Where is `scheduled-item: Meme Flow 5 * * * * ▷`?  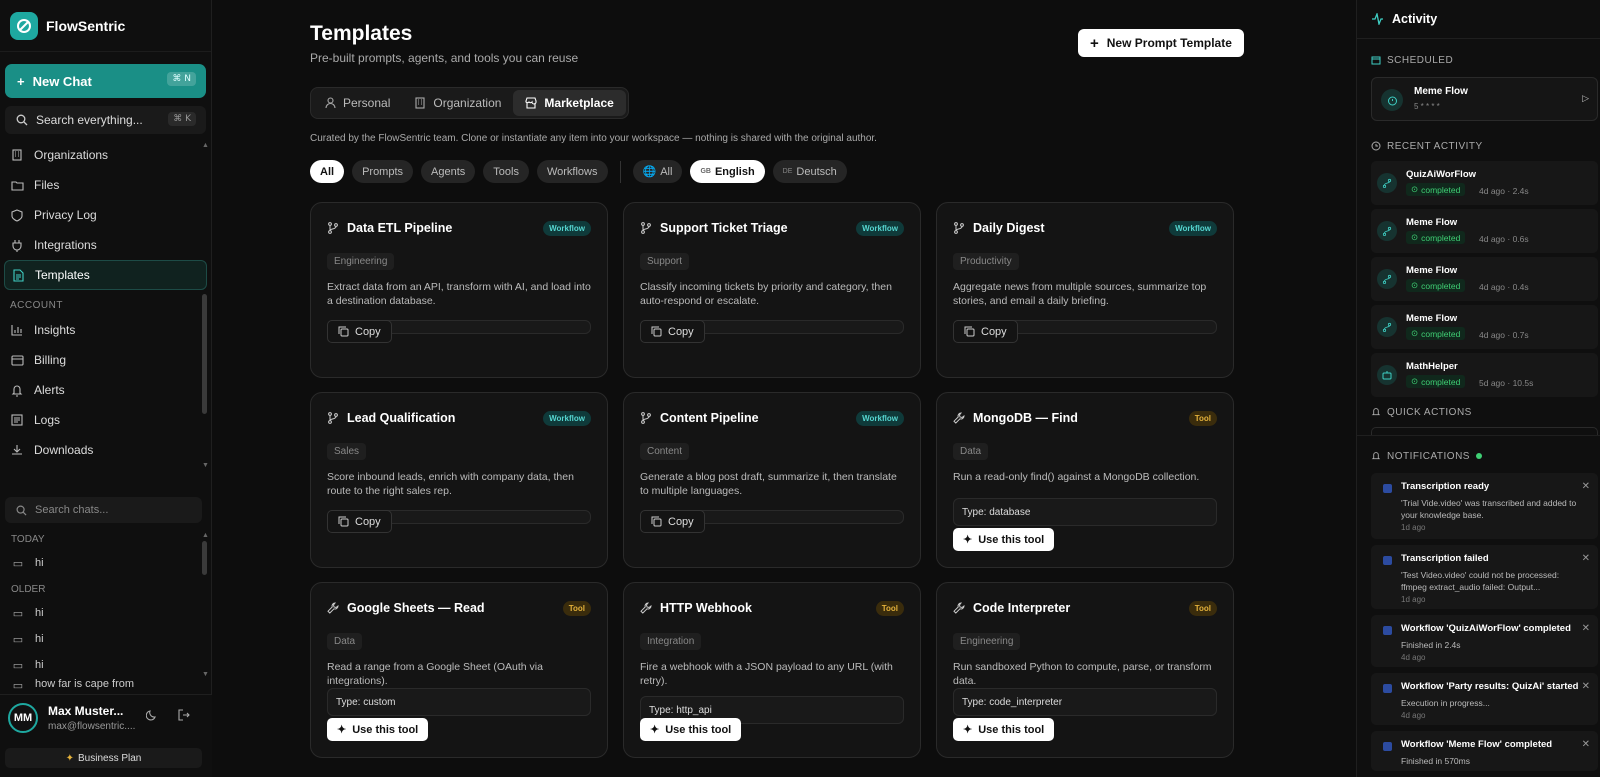 scheduled-item: Meme Flow 5 * * * * ▷ is located at coordinates (1484, 99).